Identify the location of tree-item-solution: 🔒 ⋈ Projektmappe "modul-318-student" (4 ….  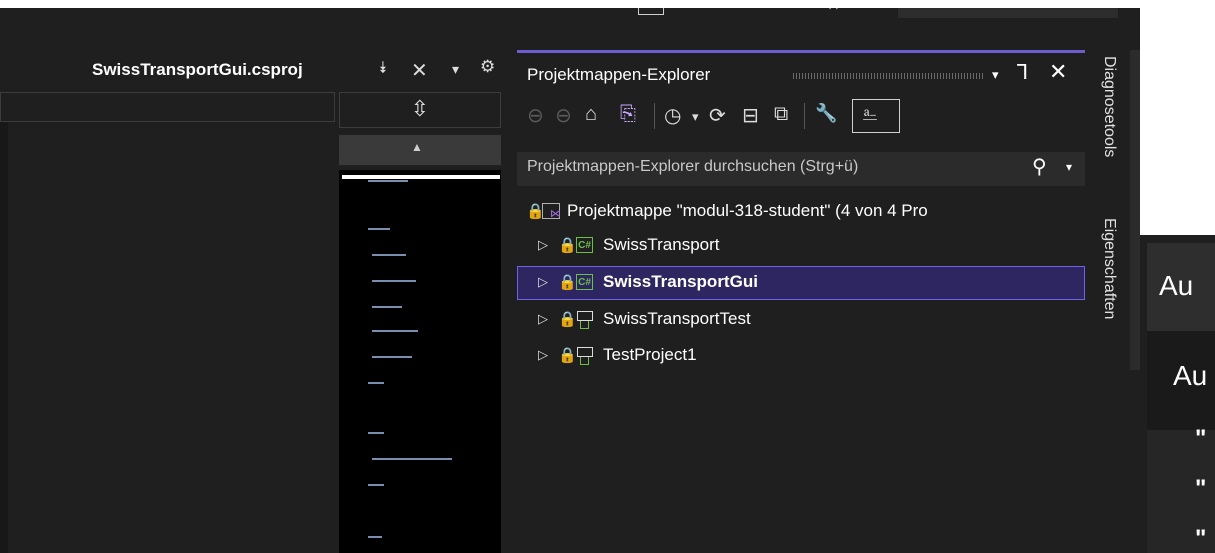
(801, 213).